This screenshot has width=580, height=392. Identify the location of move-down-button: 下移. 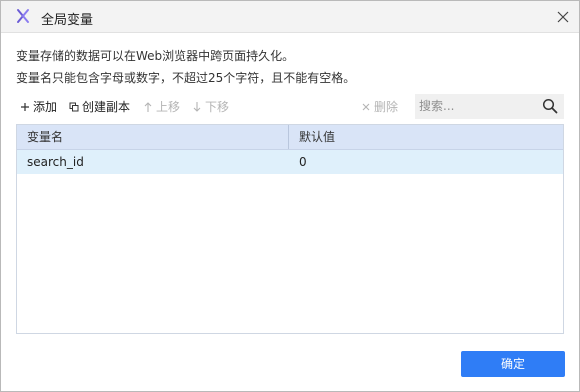
(210, 107).